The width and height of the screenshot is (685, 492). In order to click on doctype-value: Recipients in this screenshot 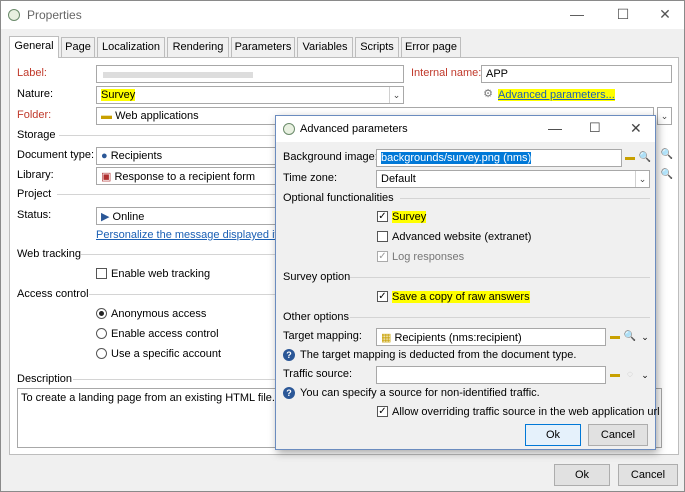, I will do `click(136, 156)`.